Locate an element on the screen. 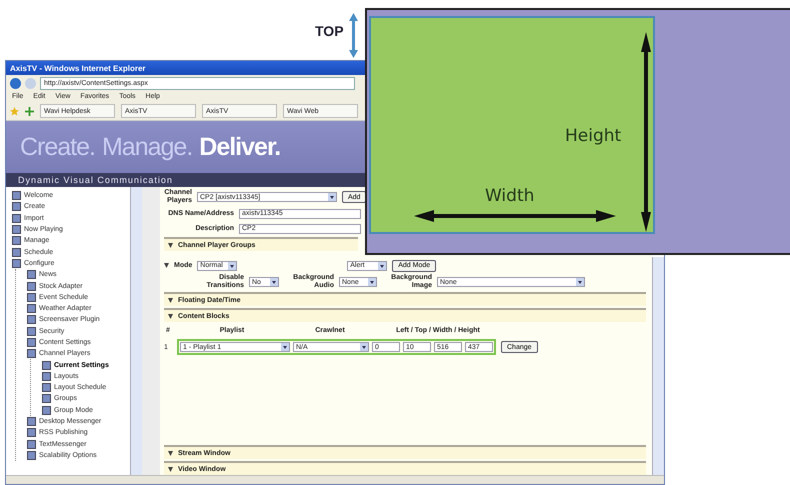 The width and height of the screenshot is (790, 485). banner-slogan-word: Manage. is located at coordinates (147, 147).